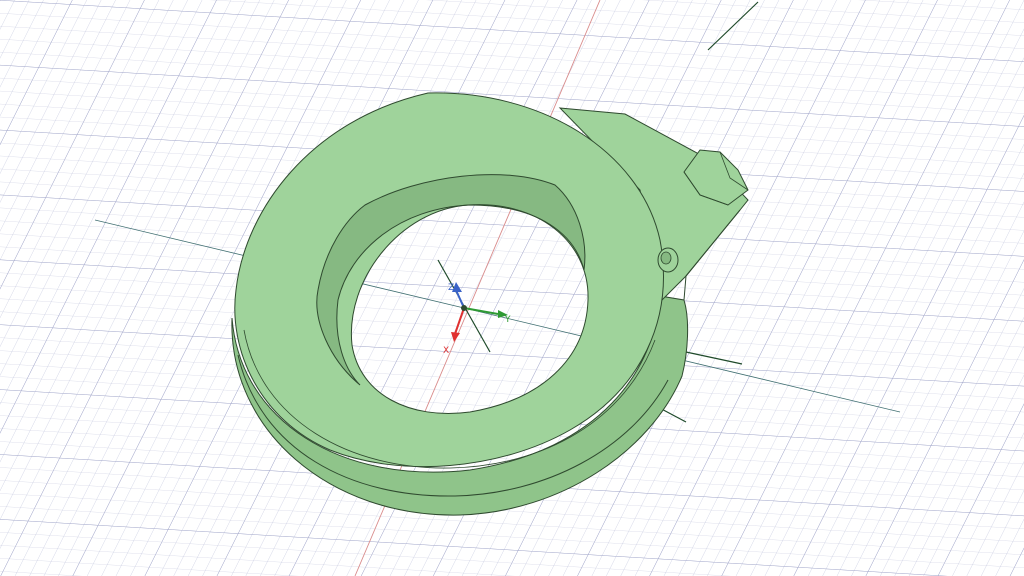  Describe the element at coordinates (446, 351) in the screenshot. I see `x-axis-label: X` at that location.